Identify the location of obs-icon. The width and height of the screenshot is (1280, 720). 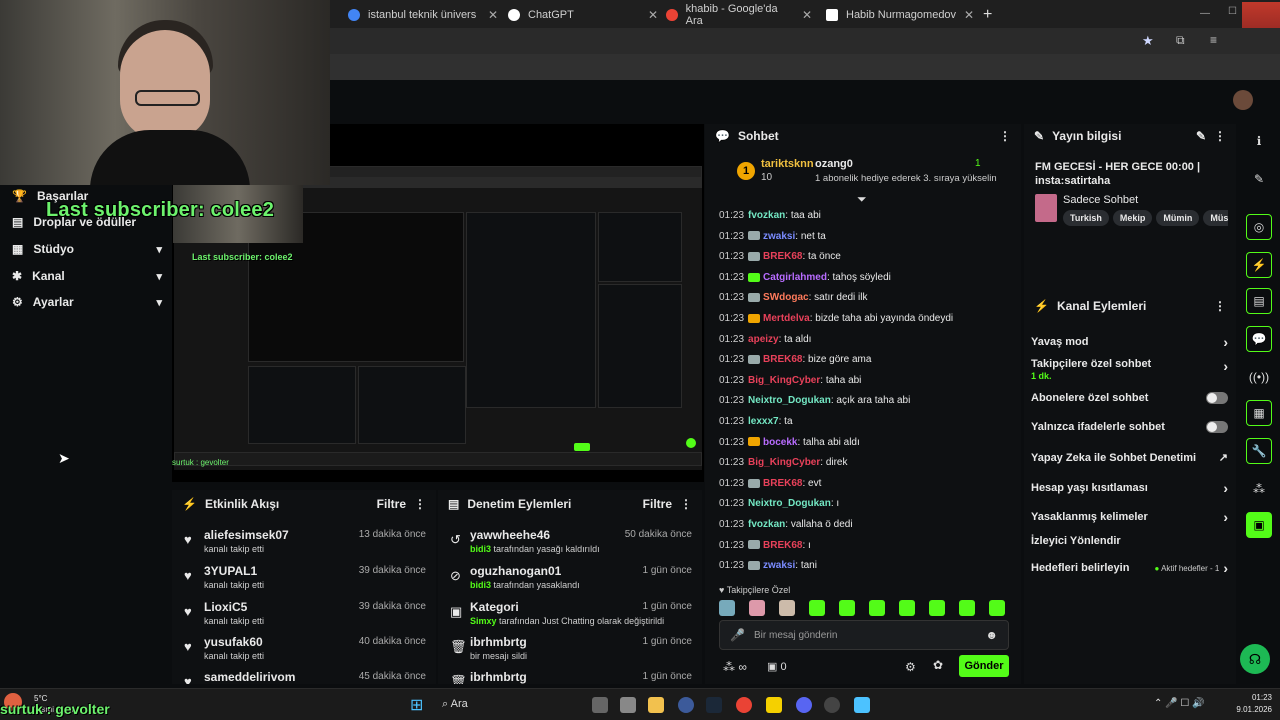
(832, 705).